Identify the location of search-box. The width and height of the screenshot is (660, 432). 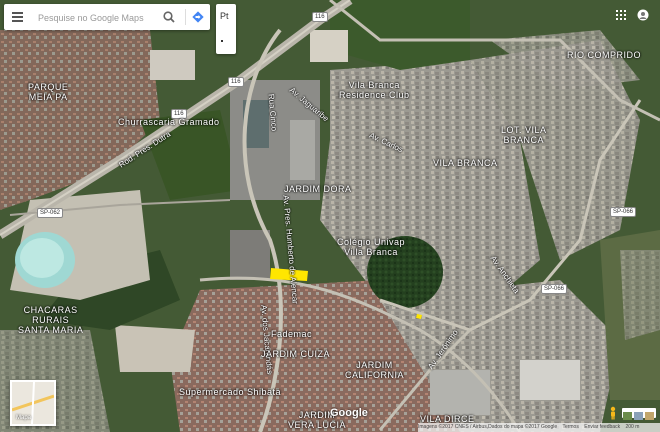
(107, 17).